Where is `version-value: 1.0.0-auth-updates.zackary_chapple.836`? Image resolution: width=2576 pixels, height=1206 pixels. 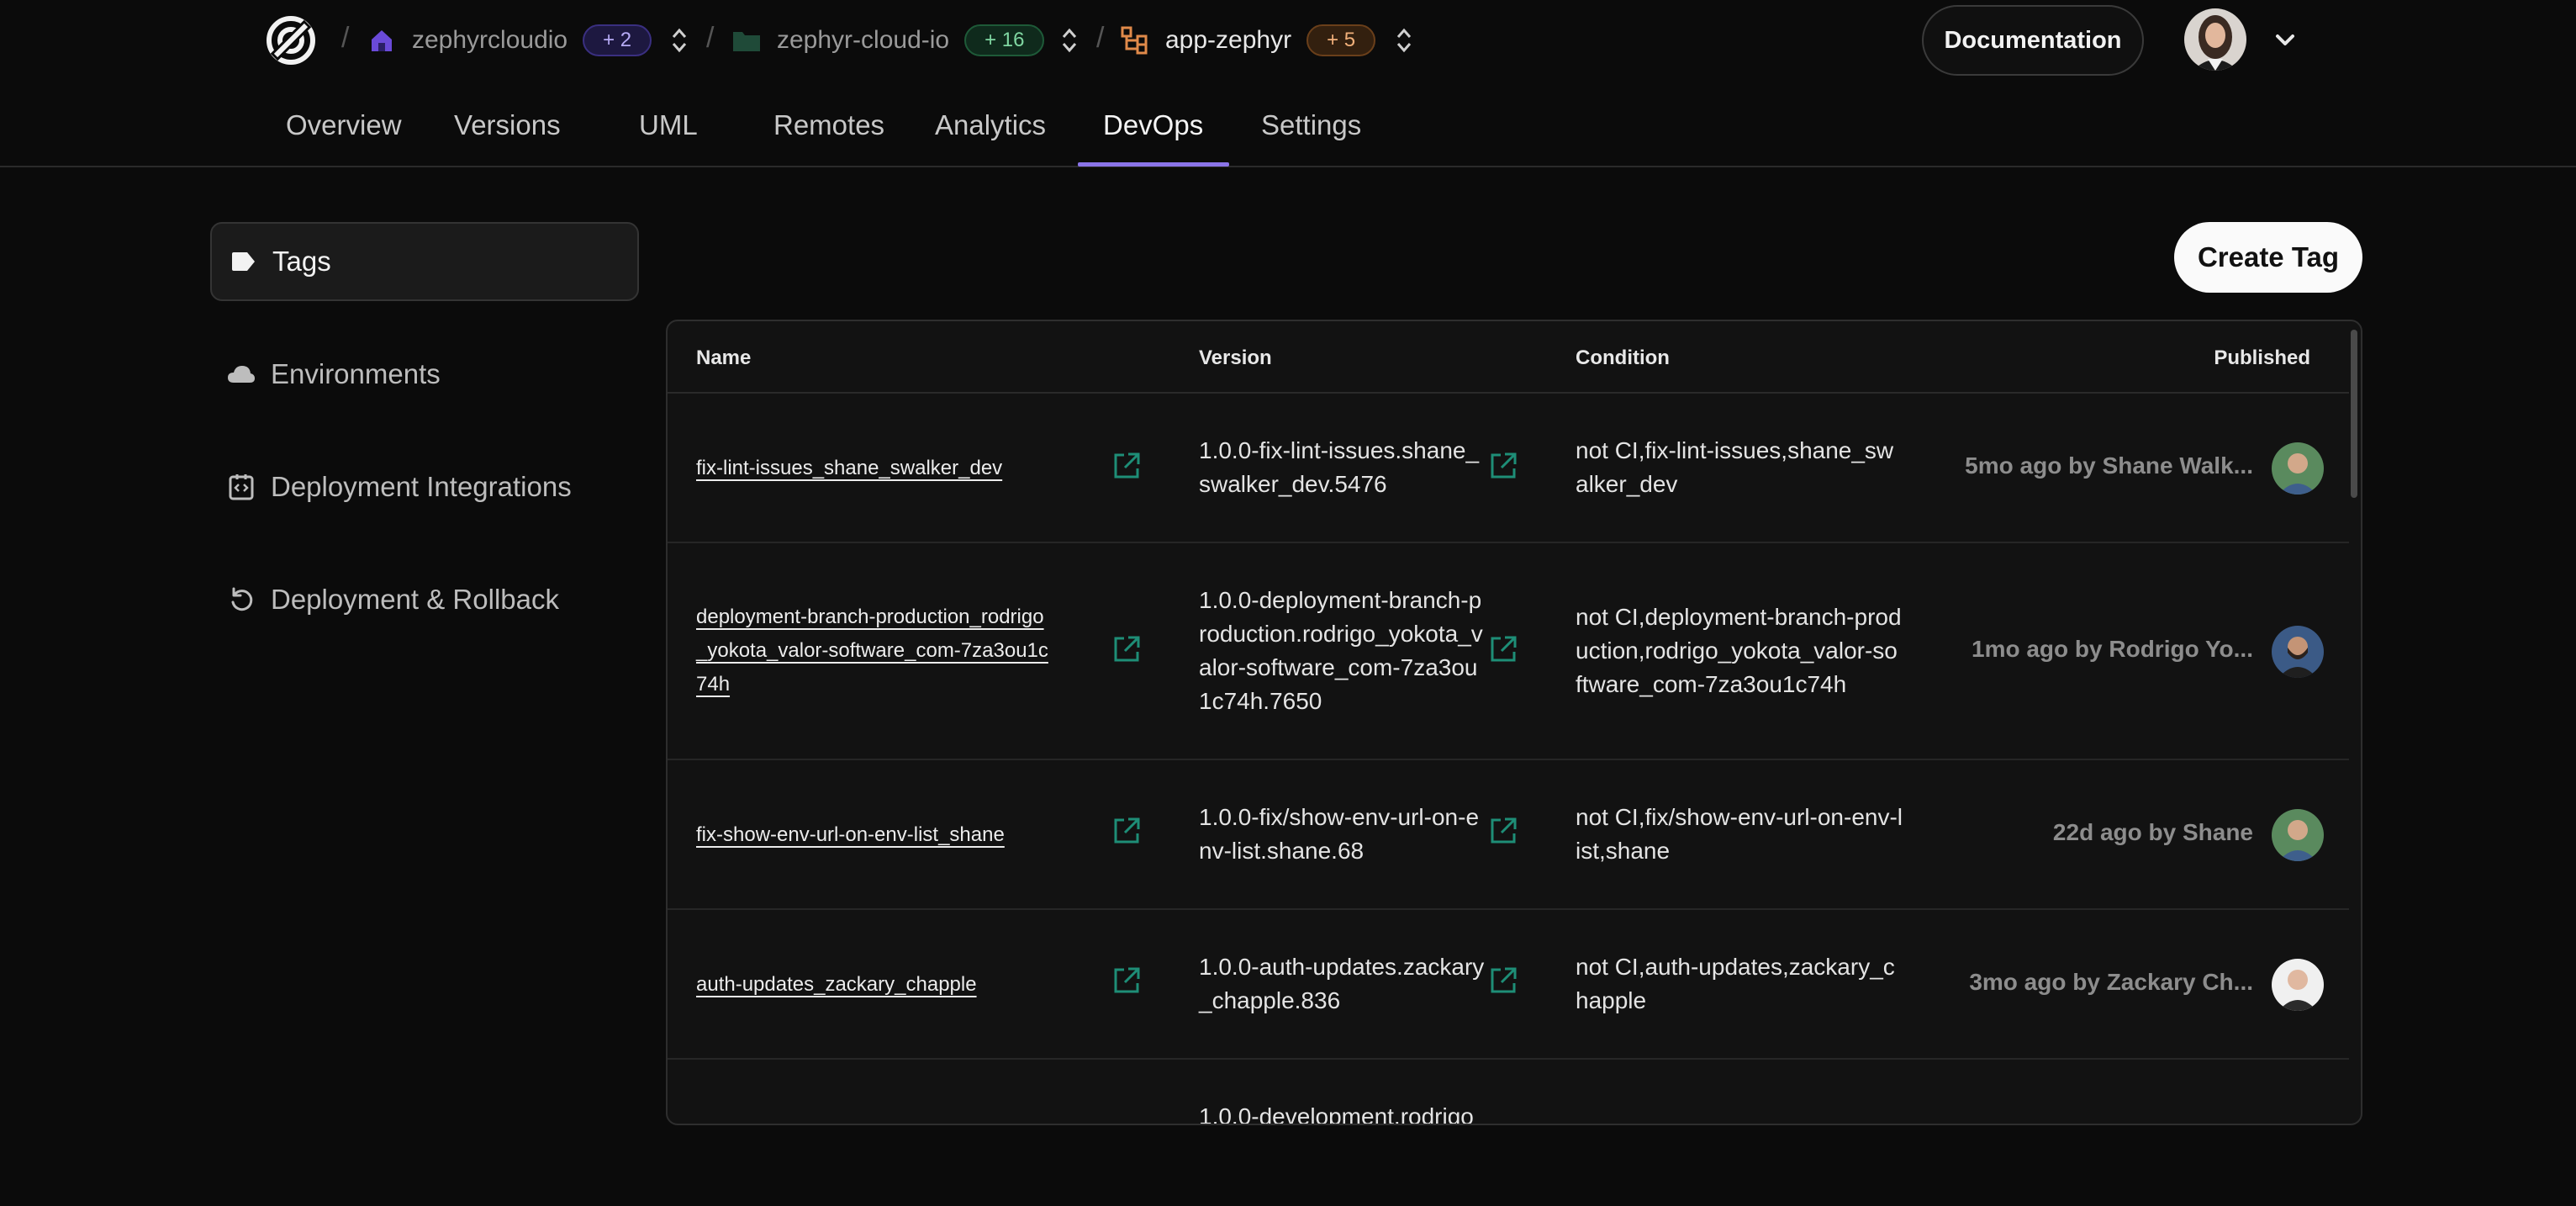 version-value: 1.0.0-auth-updates.zackary_chapple.836 is located at coordinates (1342, 983).